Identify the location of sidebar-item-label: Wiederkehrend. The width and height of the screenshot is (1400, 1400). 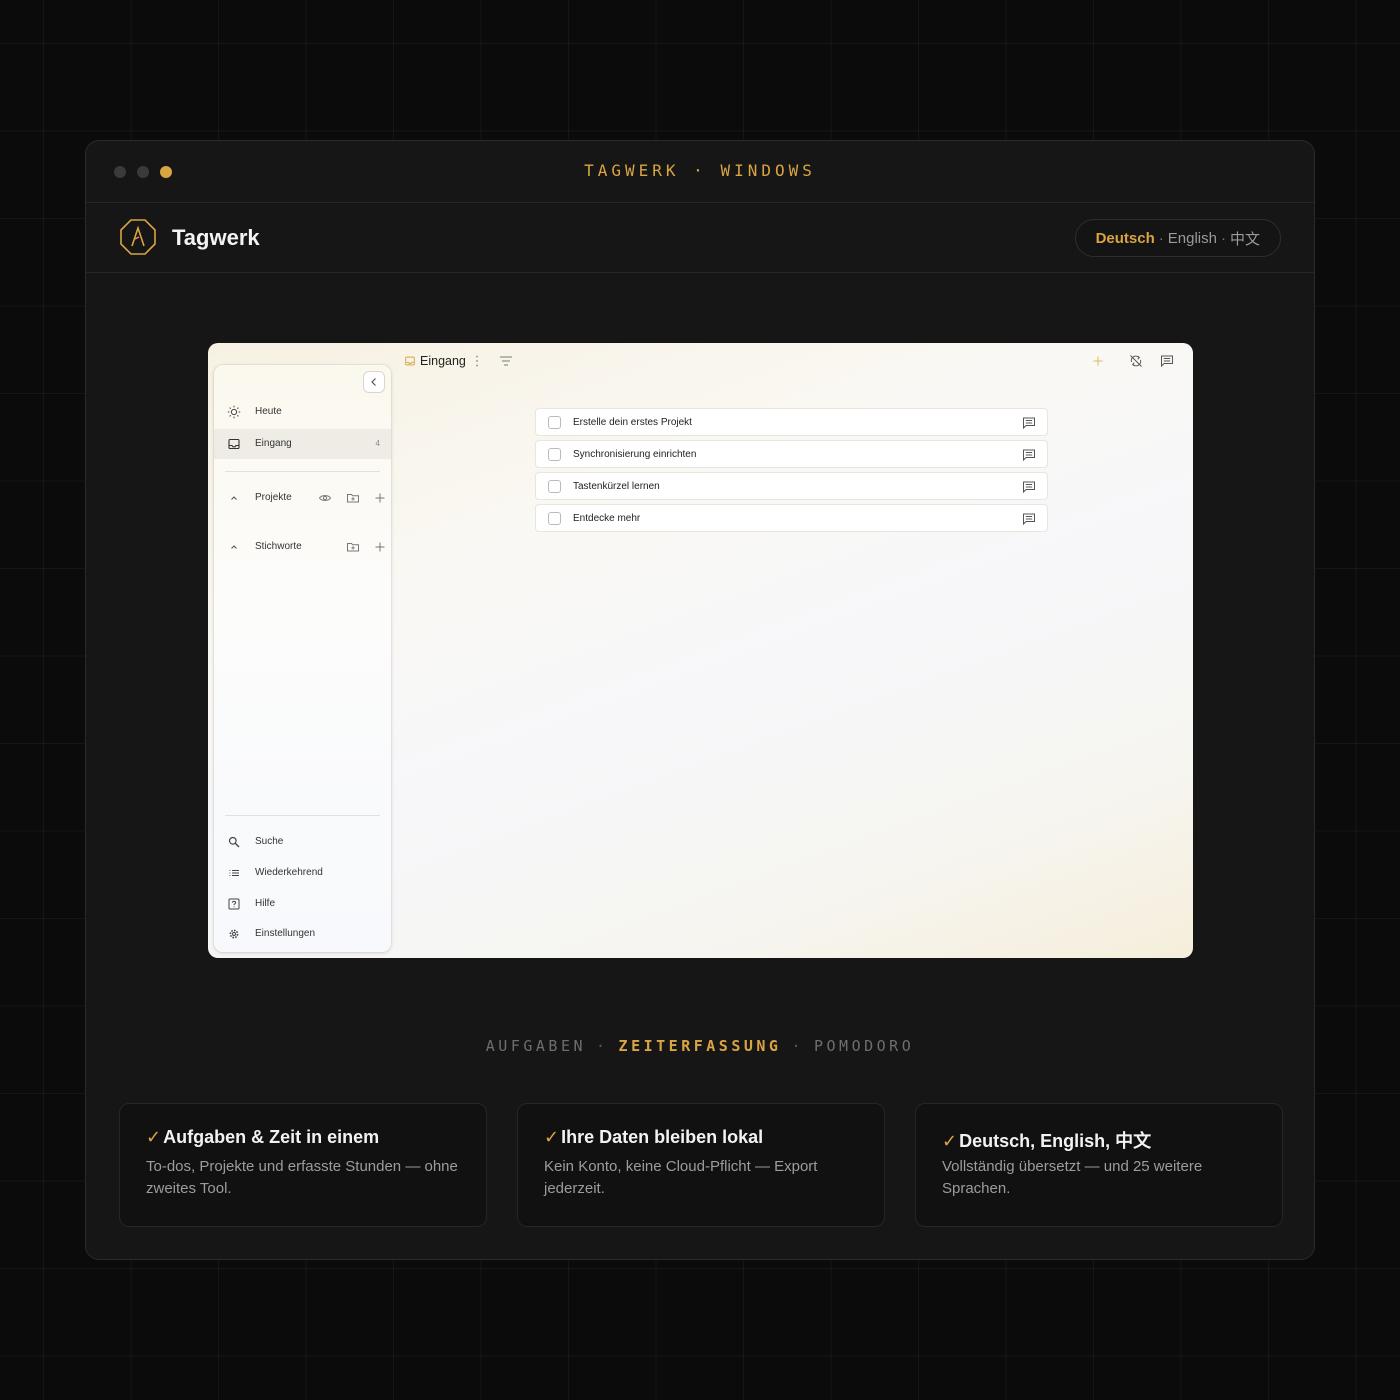
(289, 872).